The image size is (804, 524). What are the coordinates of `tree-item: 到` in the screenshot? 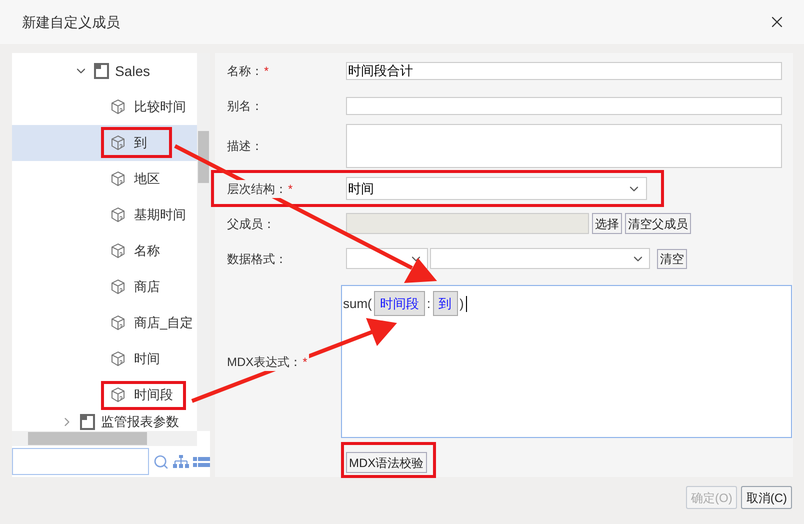 It's located at (104, 143).